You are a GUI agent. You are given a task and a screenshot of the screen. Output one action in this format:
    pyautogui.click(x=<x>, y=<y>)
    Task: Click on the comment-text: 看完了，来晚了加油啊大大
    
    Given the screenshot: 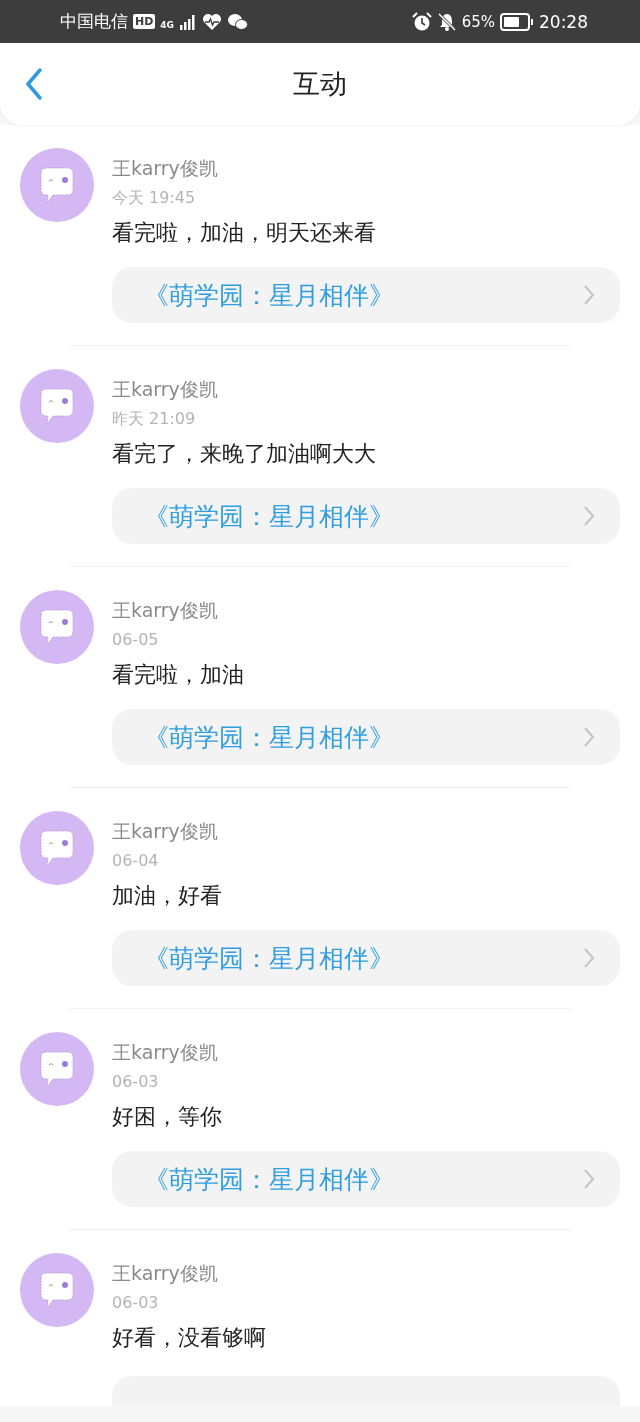 What is the action you would take?
    pyautogui.click(x=244, y=454)
    